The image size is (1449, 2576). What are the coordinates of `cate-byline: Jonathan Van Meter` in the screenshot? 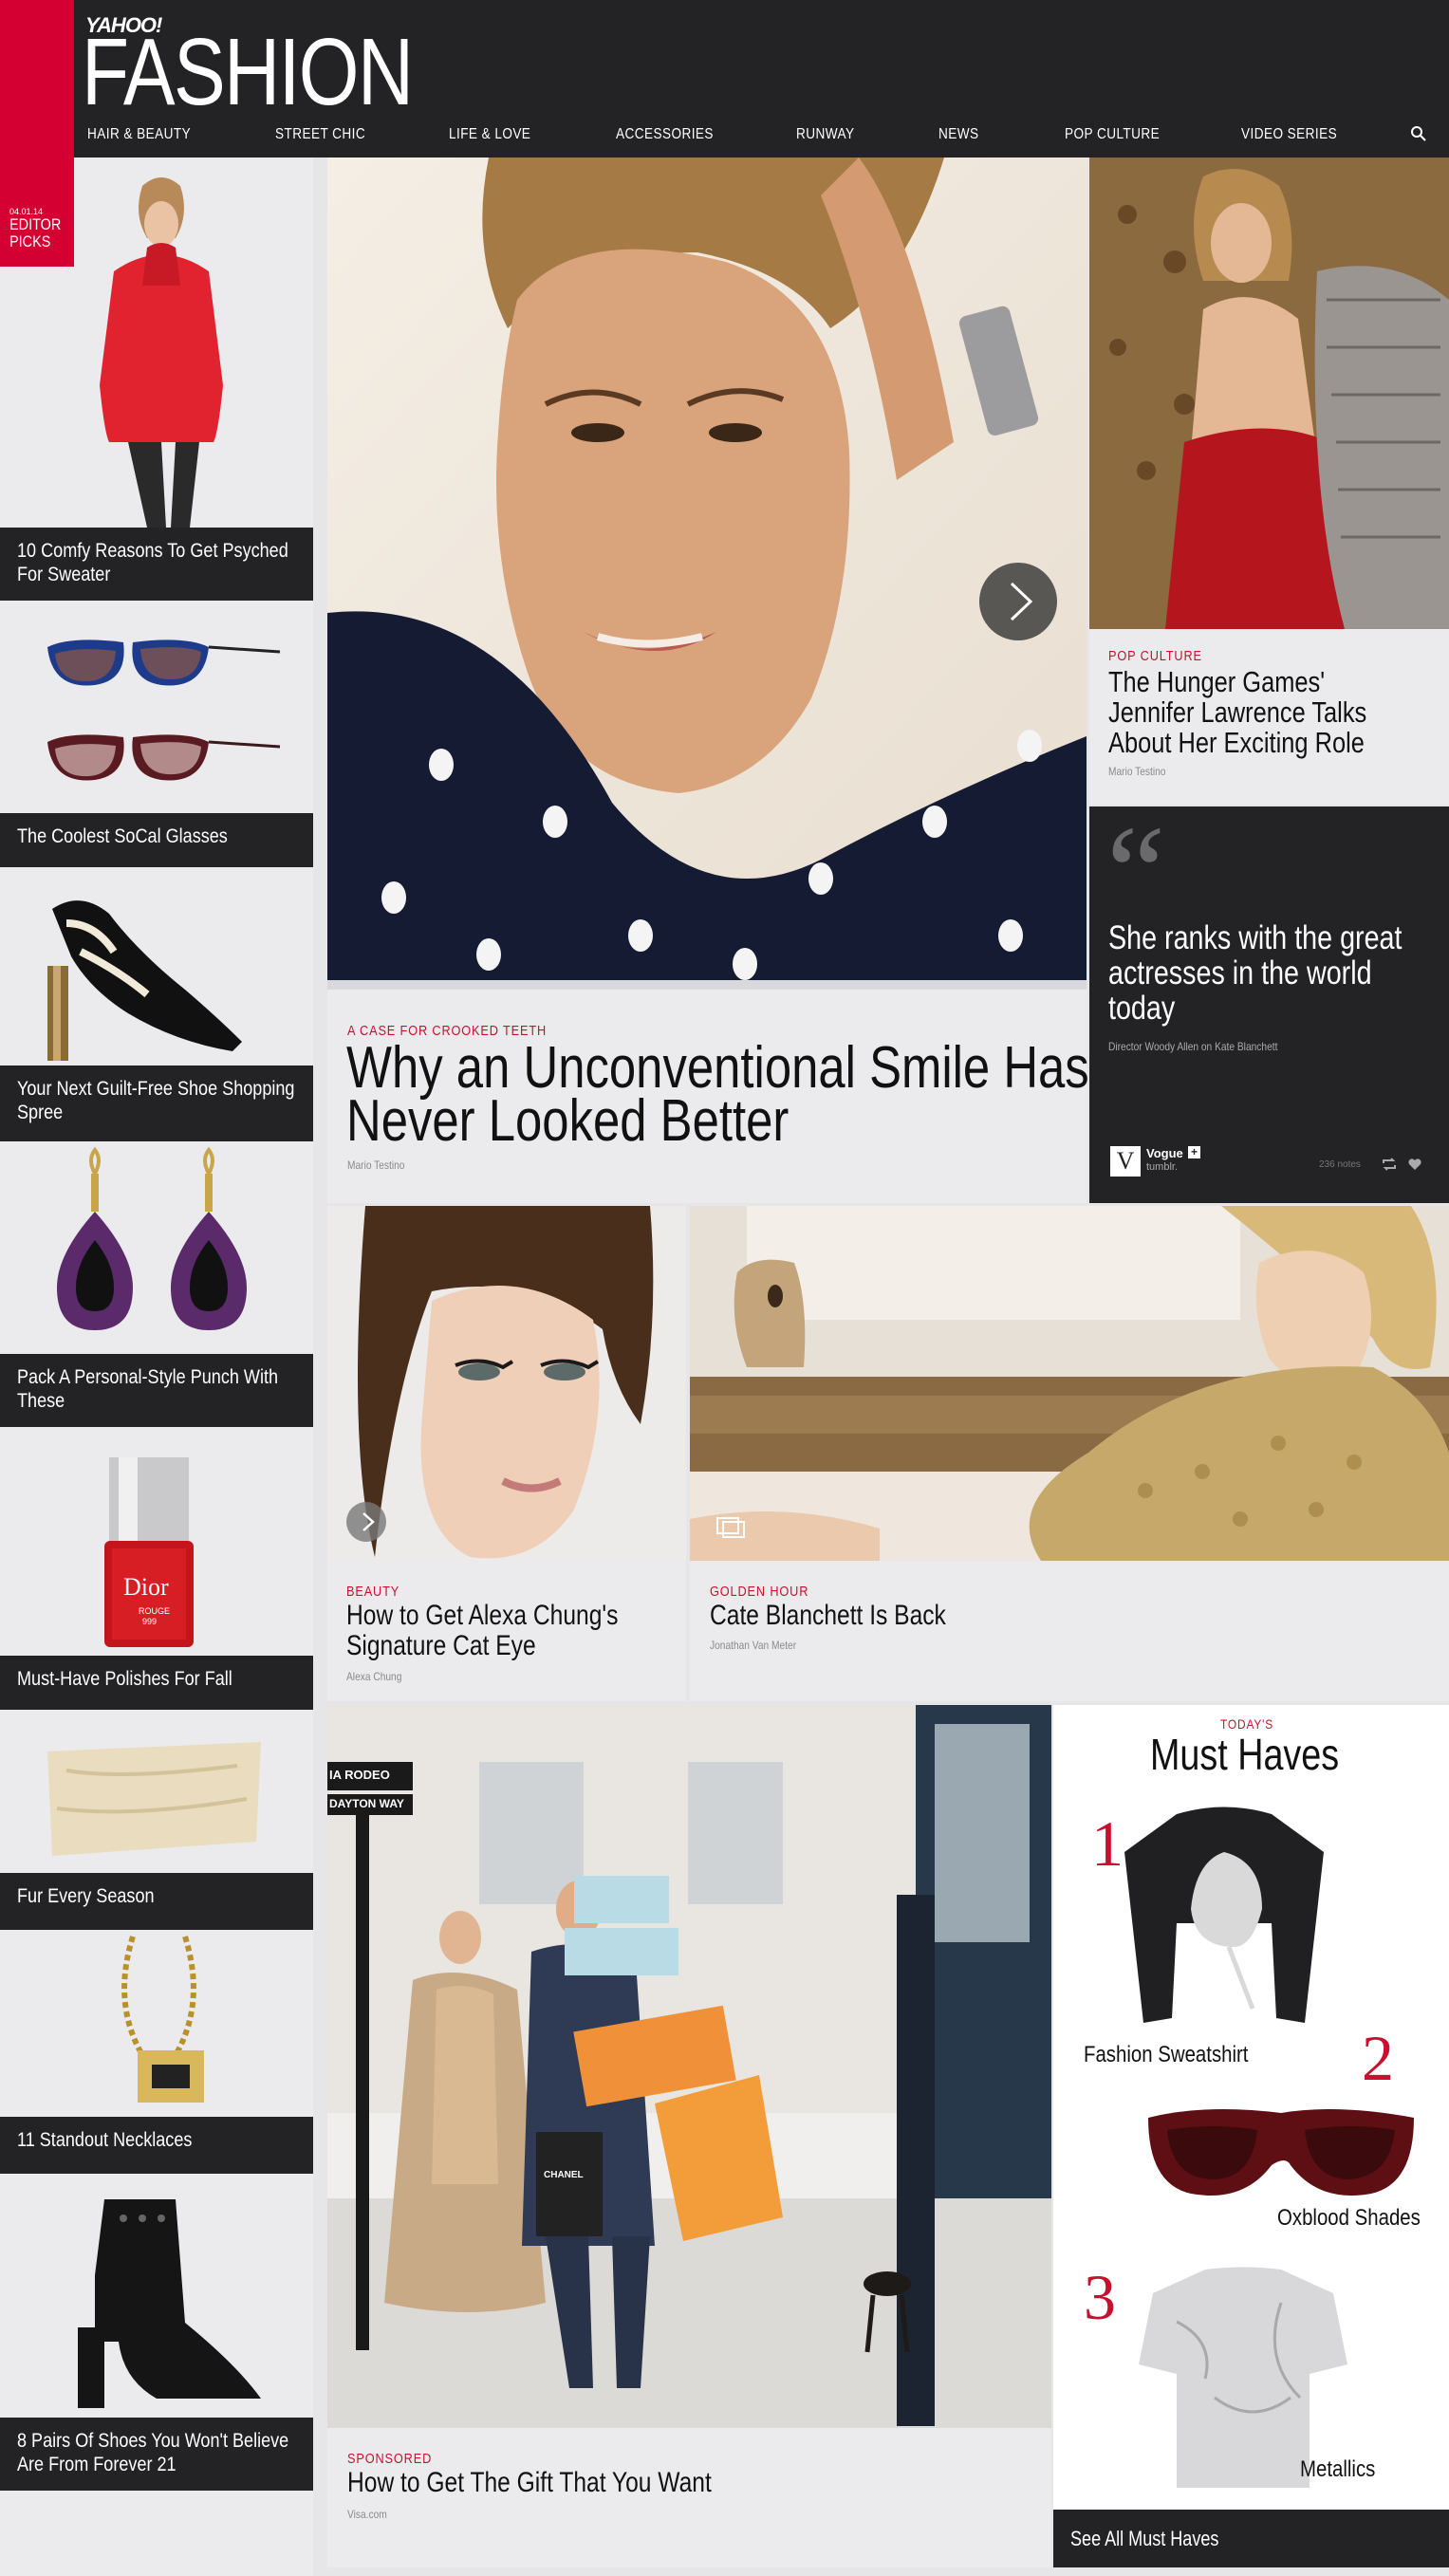 It's located at (753, 1645).